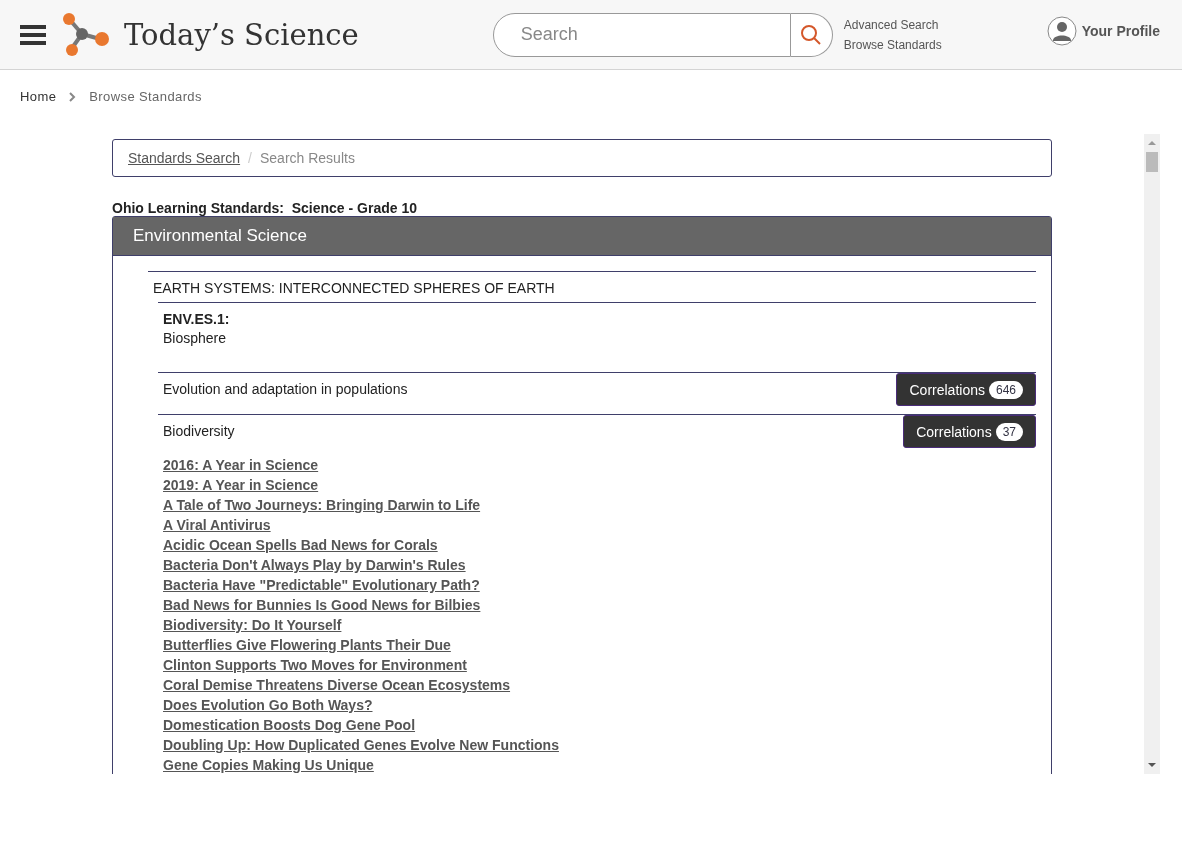 This screenshot has height=863, width=1182. What do you see at coordinates (641, 34) in the screenshot?
I see `search-field: Search` at bounding box center [641, 34].